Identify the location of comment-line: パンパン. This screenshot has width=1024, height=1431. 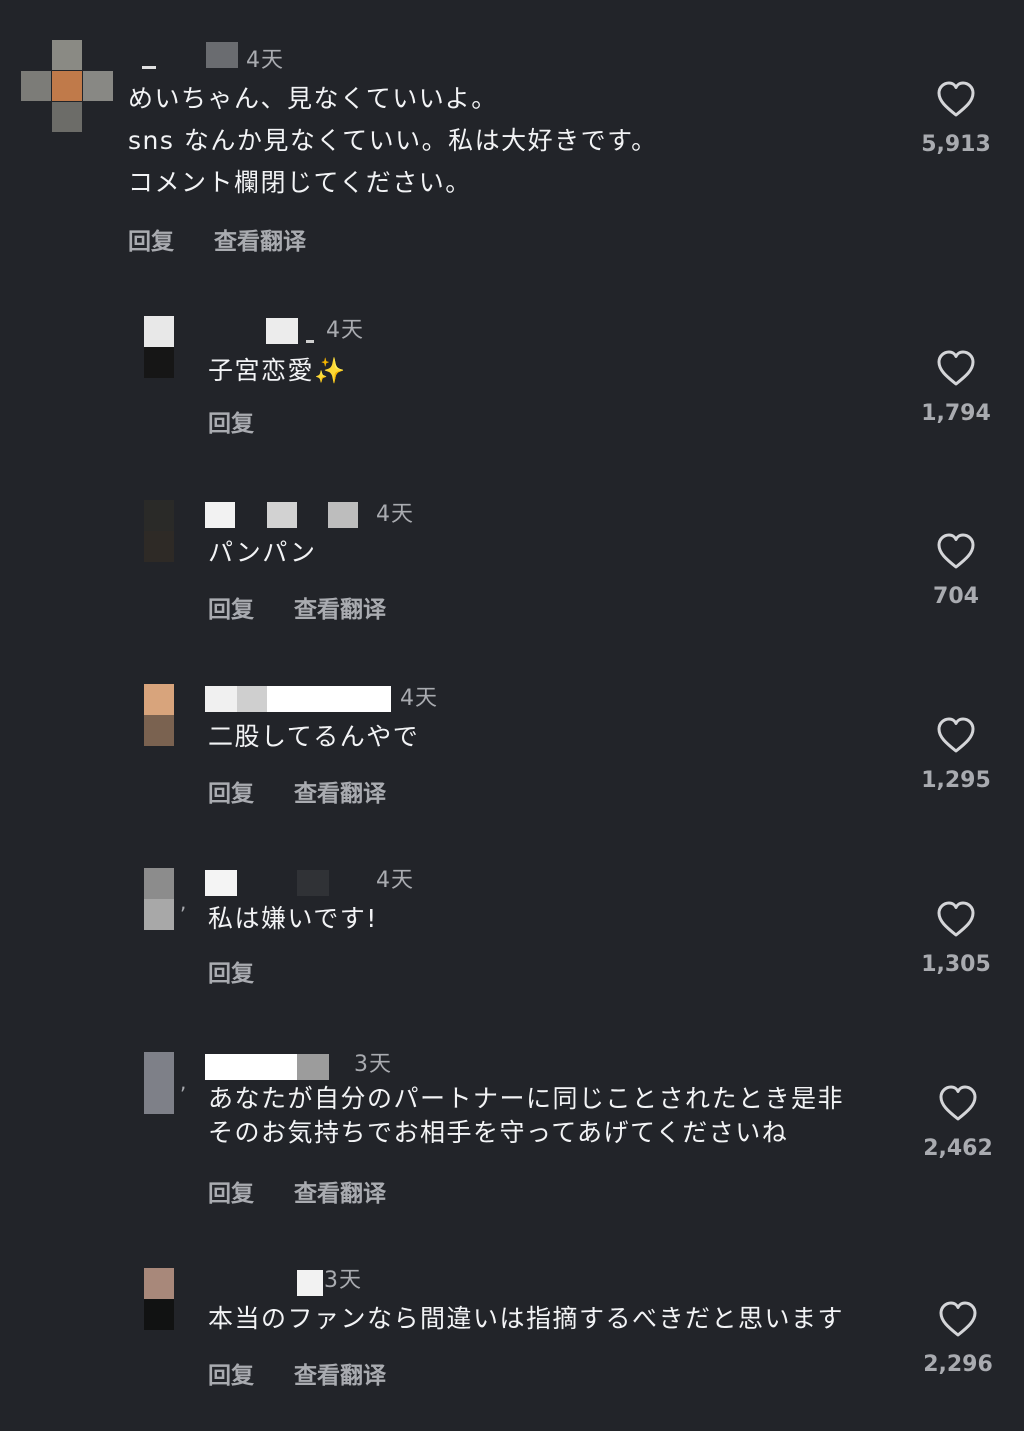
(262, 552).